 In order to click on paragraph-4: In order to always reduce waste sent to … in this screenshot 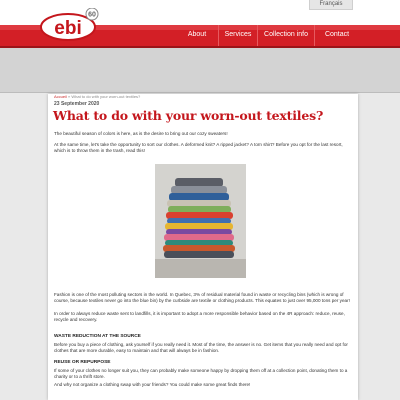, I will do `click(199, 316)`.